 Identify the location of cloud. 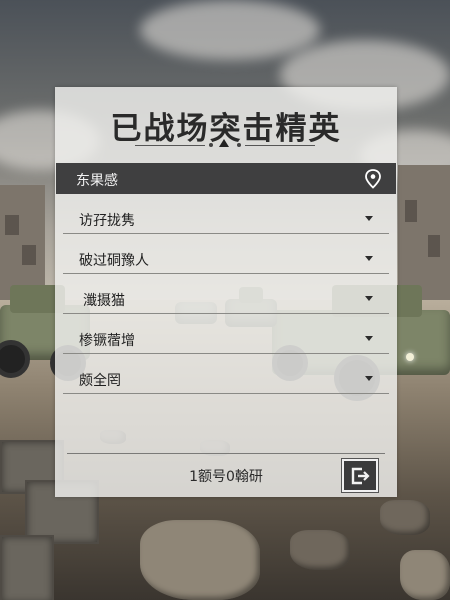
(230, 30).